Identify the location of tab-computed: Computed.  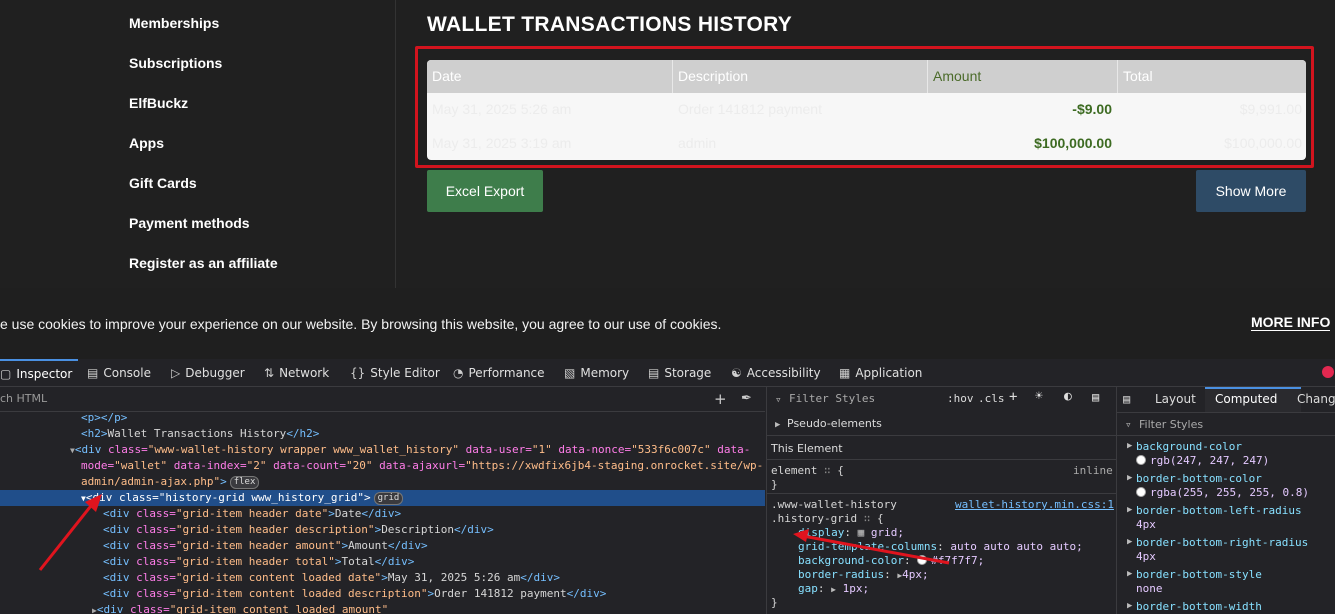
(1253, 399).